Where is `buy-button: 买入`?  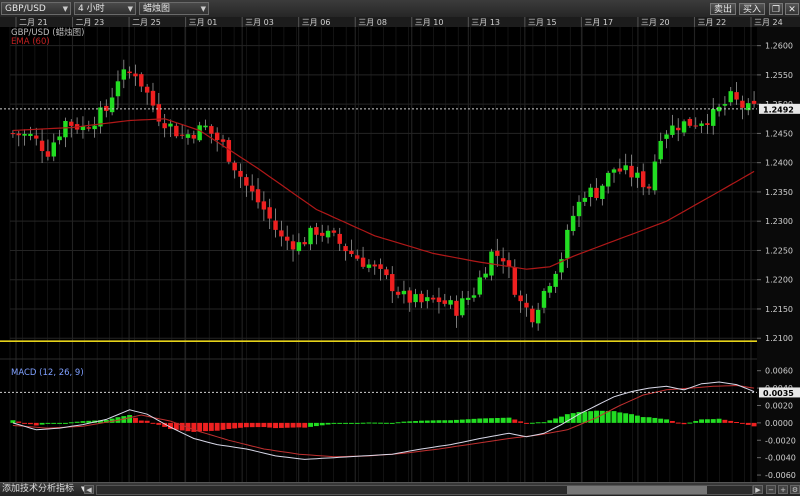
buy-button: 买入 is located at coordinates (752, 9).